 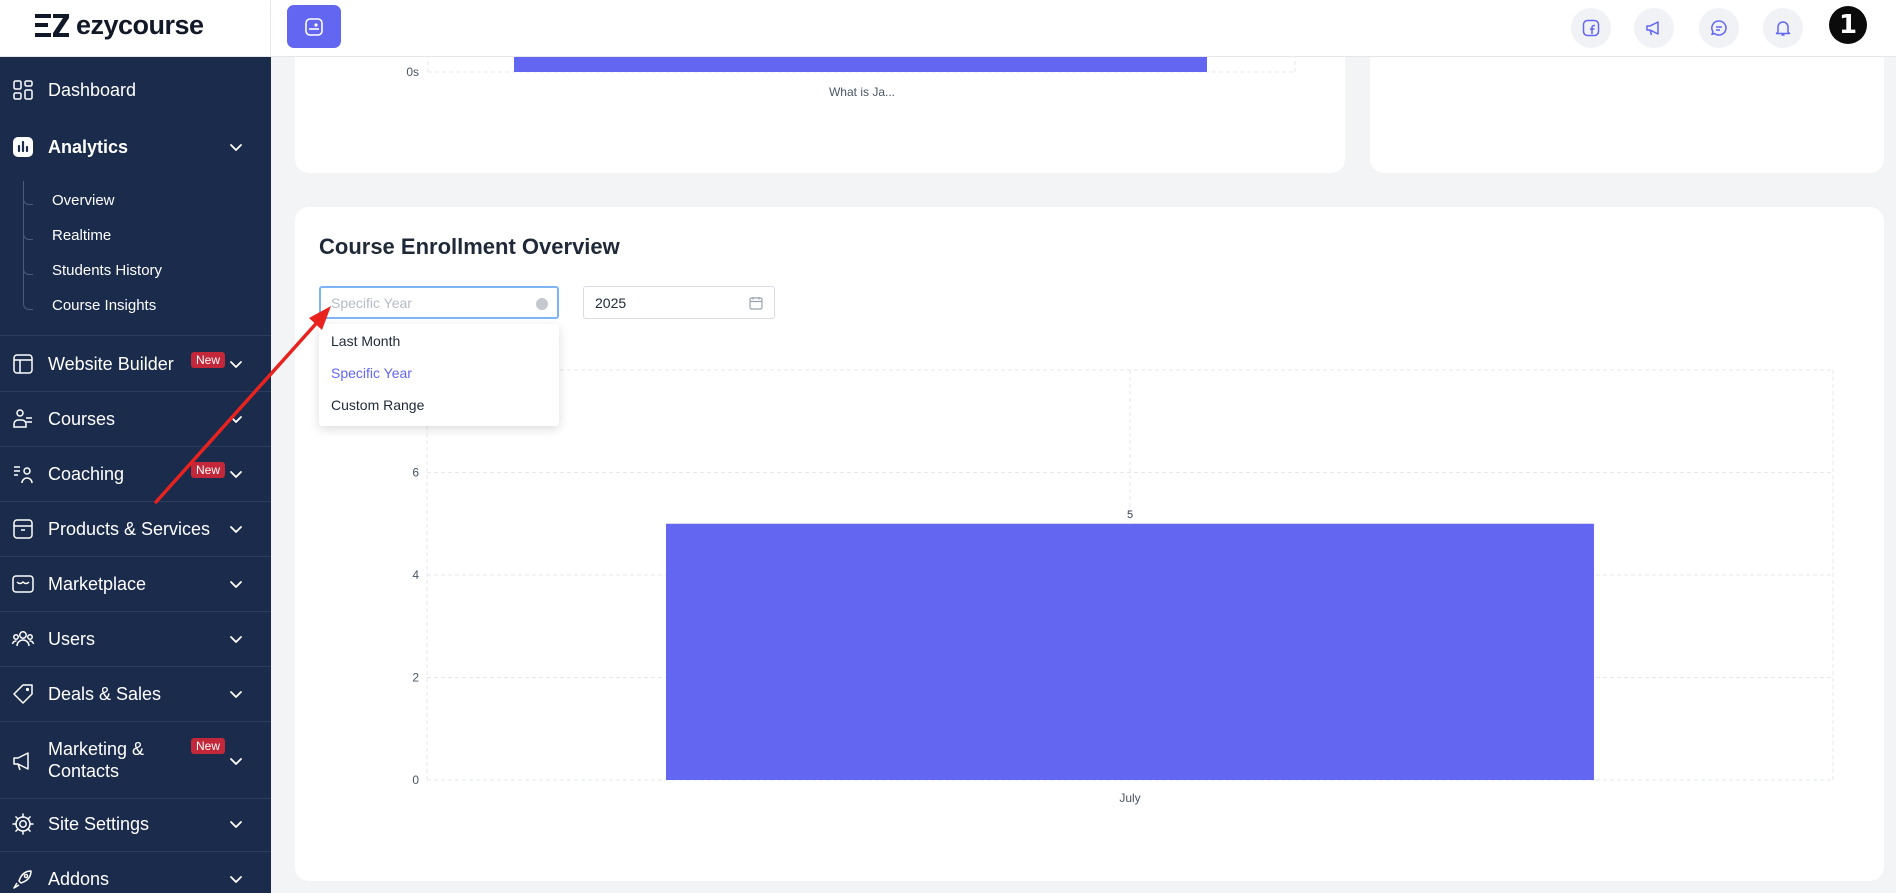 What do you see at coordinates (439, 302) in the screenshot?
I see `period-select: Specific Year` at bounding box center [439, 302].